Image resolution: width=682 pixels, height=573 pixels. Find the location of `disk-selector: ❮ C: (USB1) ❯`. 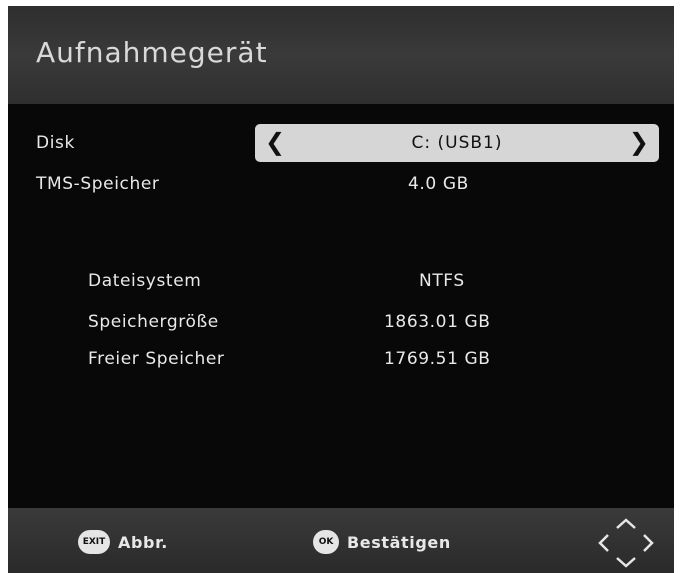

disk-selector: ❮ C: (USB1) ❯ is located at coordinates (457, 143).